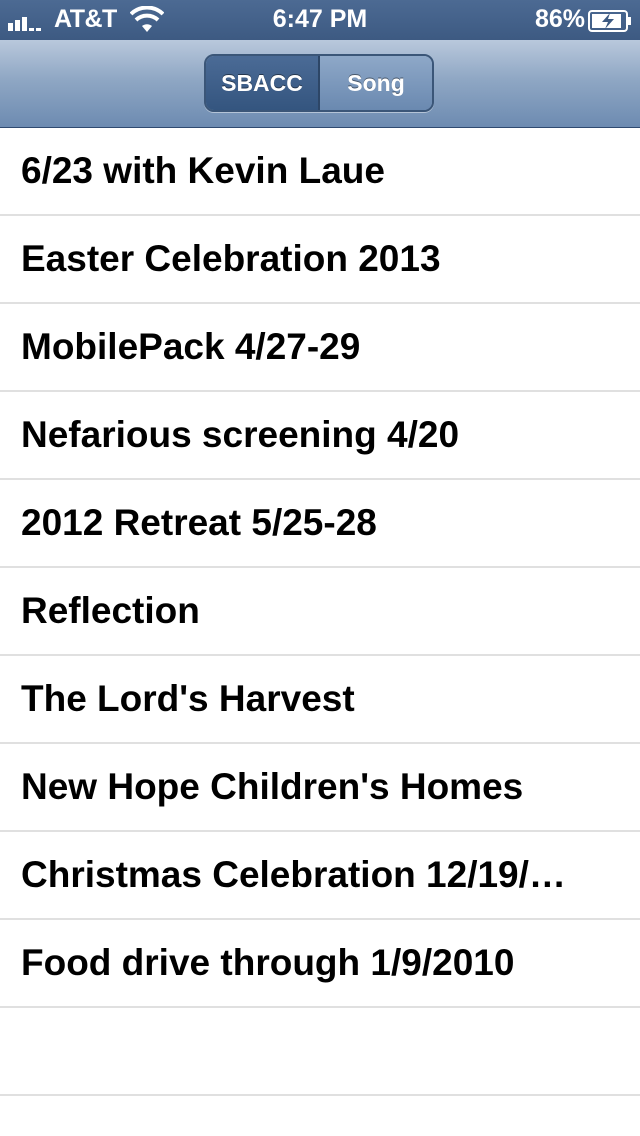  I want to click on list-item-label: 2012 Retreat 5/25-28, so click(199, 522).